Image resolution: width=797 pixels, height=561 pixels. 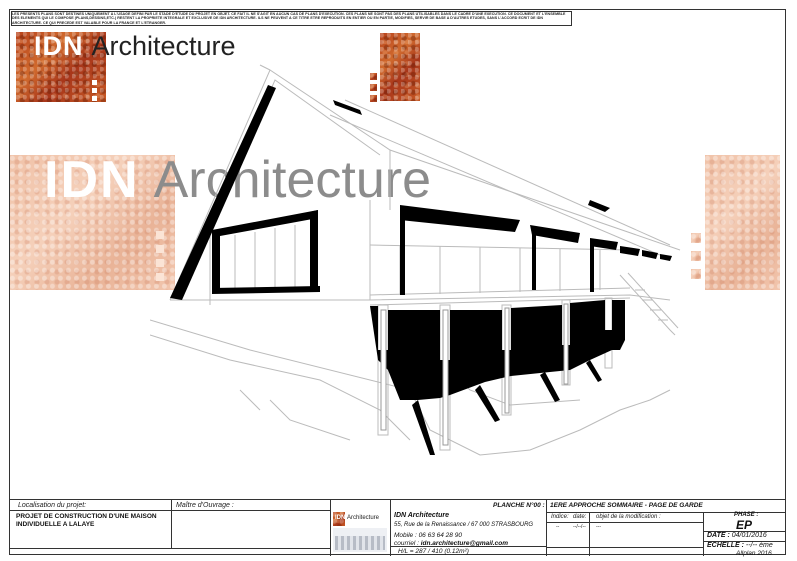 I want to click on date-line: DATE : 04/01/2016, so click(x=737, y=535).